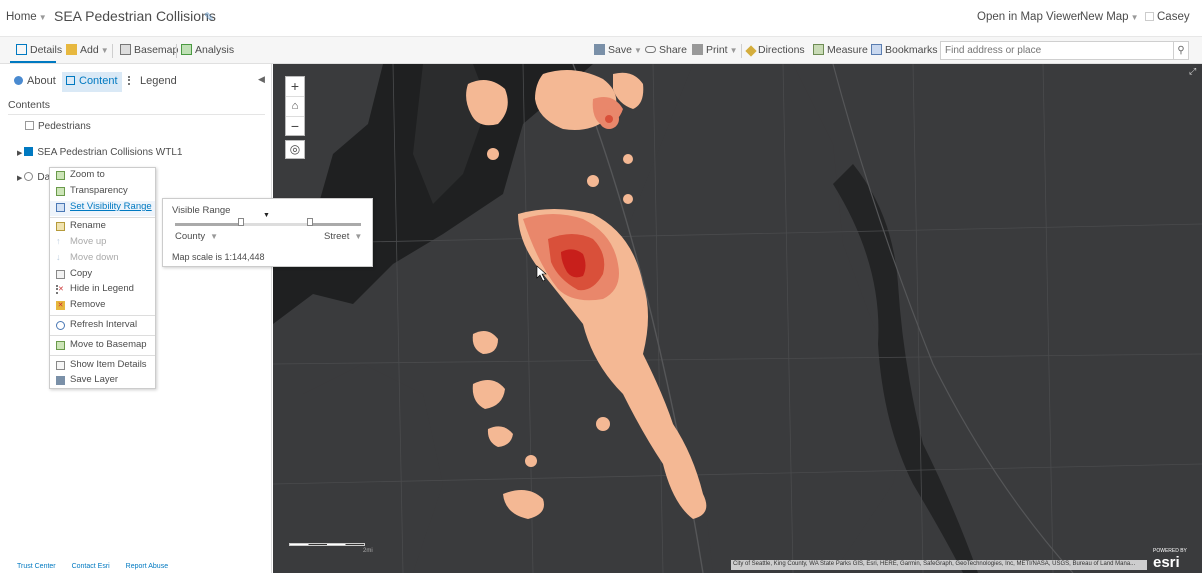  What do you see at coordinates (1029, 17) in the screenshot?
I see `open-in-map-viewer-link: Open in Map Viewer` at bounding box center [1029, 17].